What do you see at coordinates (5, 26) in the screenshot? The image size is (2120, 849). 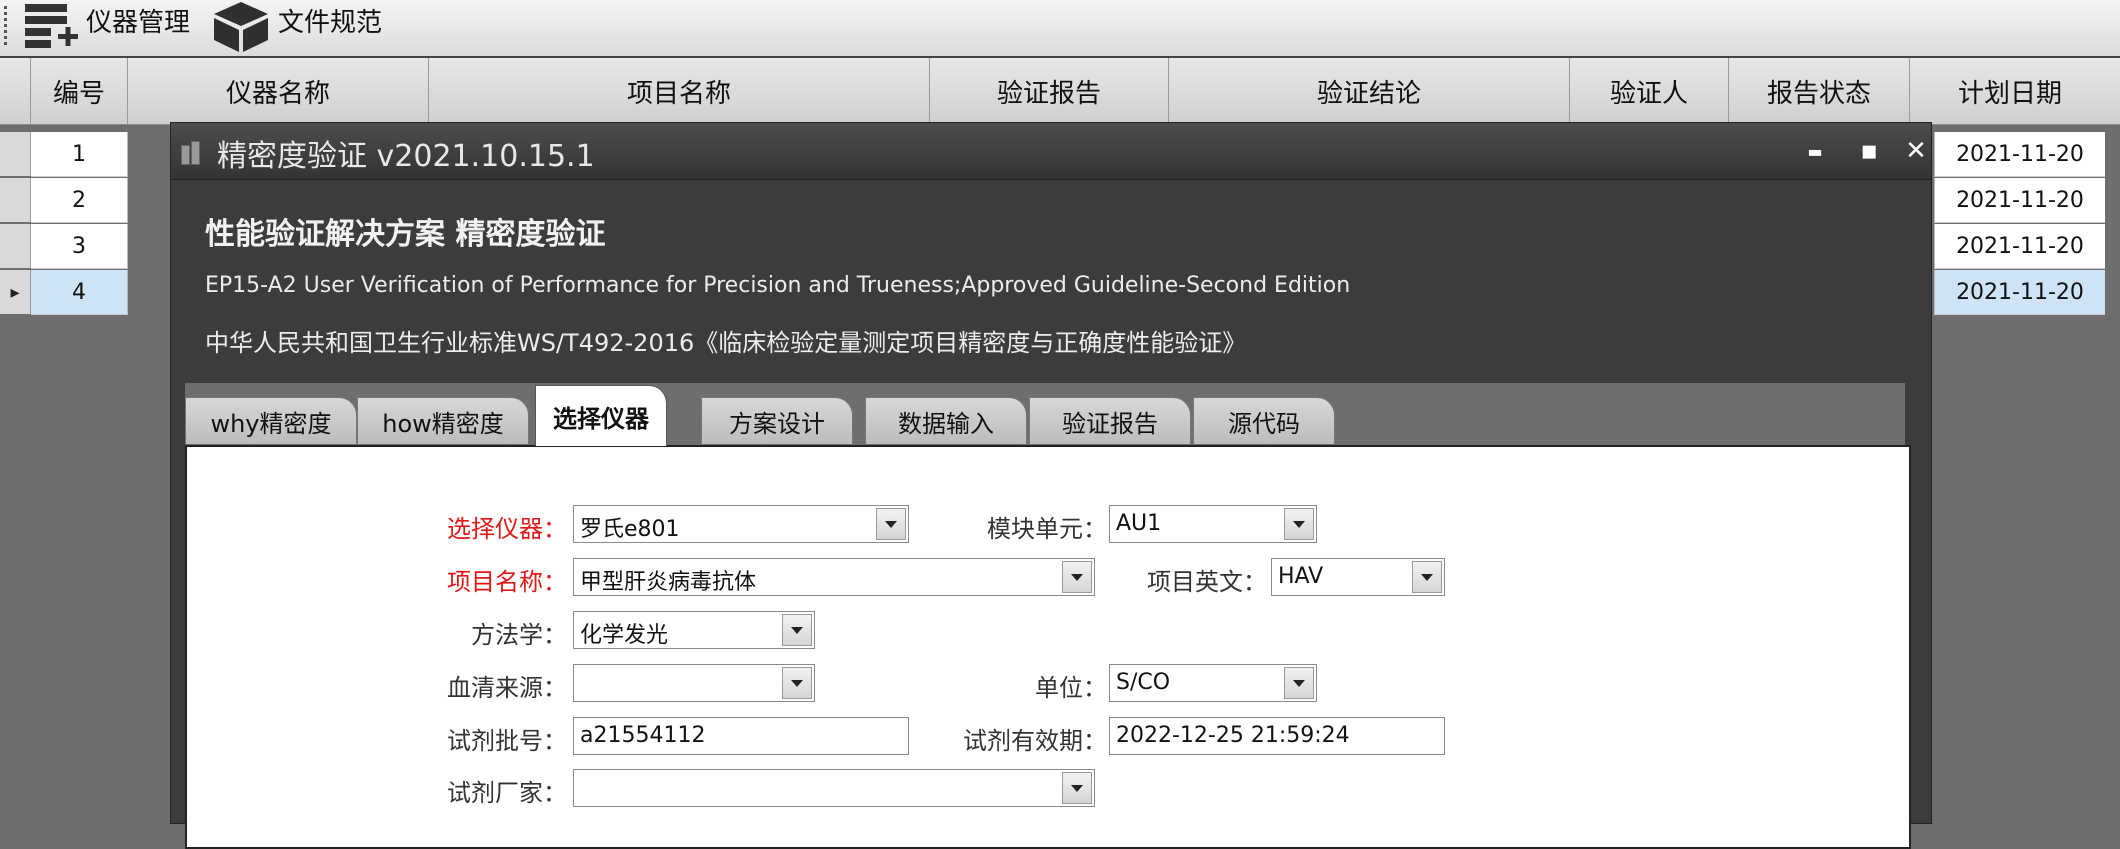 I see `toolbar-grip` at bounding box center [5, 26].